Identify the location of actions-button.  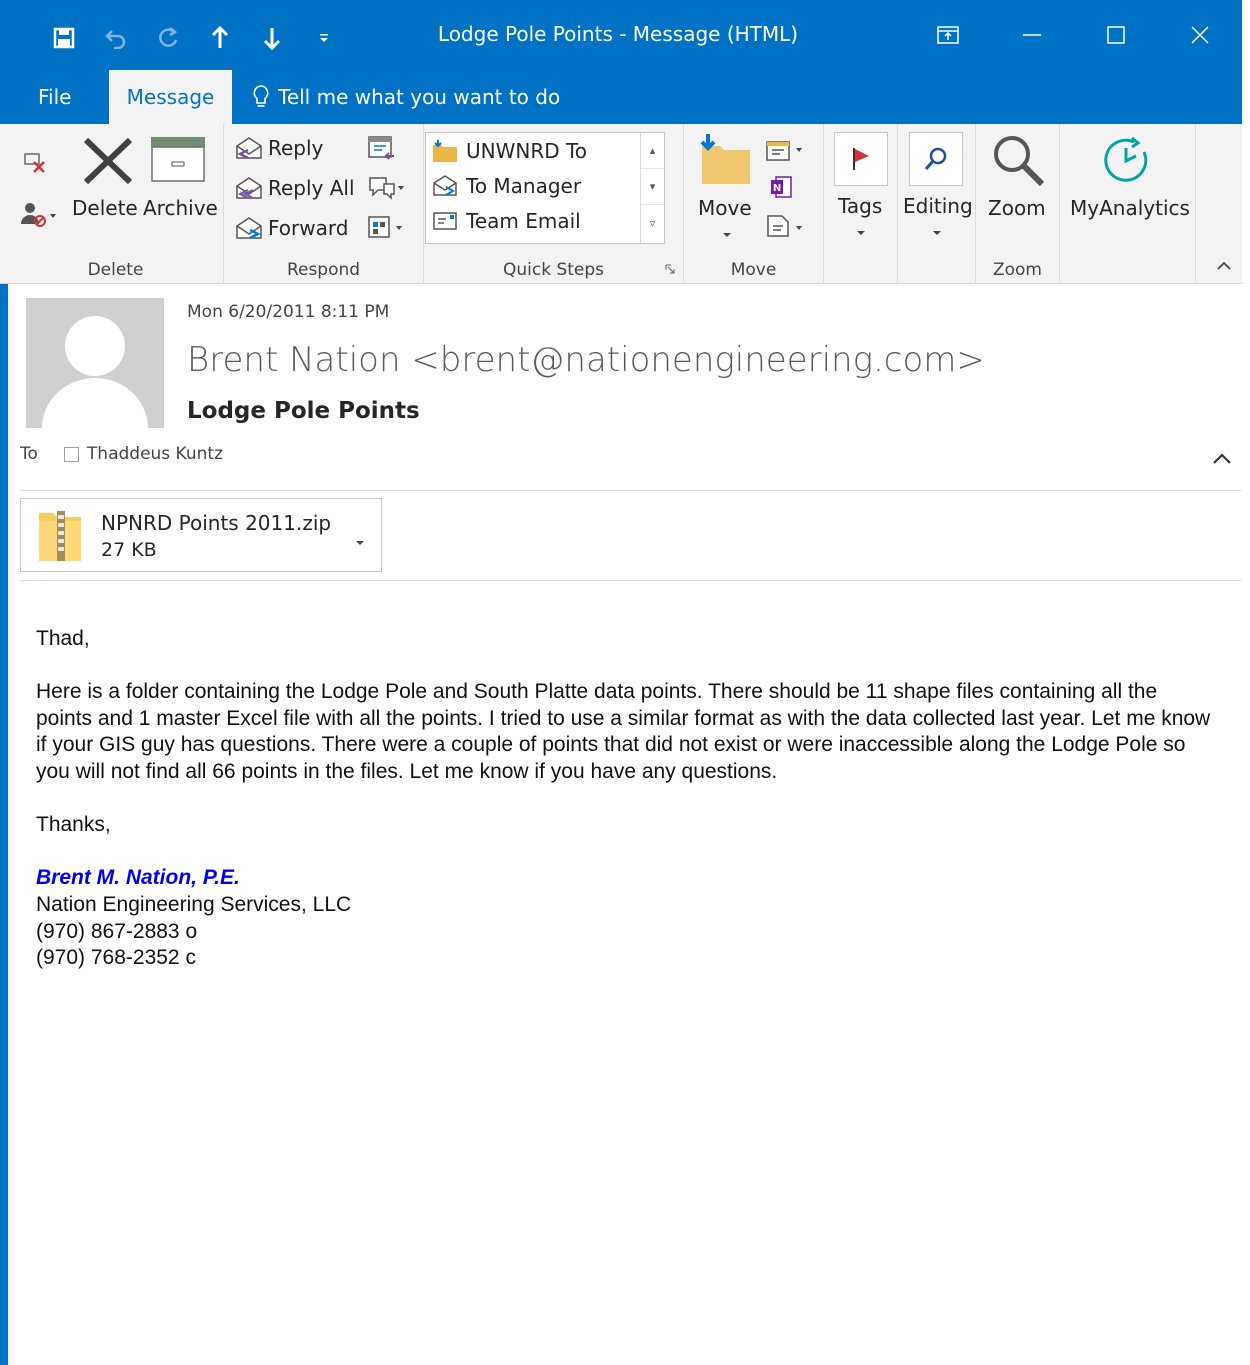
(786, 226).